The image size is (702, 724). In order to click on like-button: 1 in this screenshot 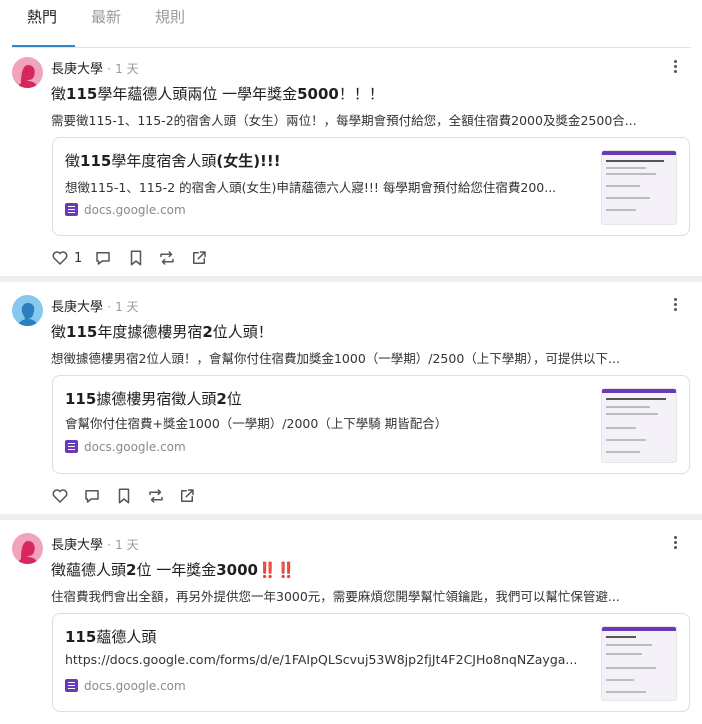, I will do `click(66, 258)`.